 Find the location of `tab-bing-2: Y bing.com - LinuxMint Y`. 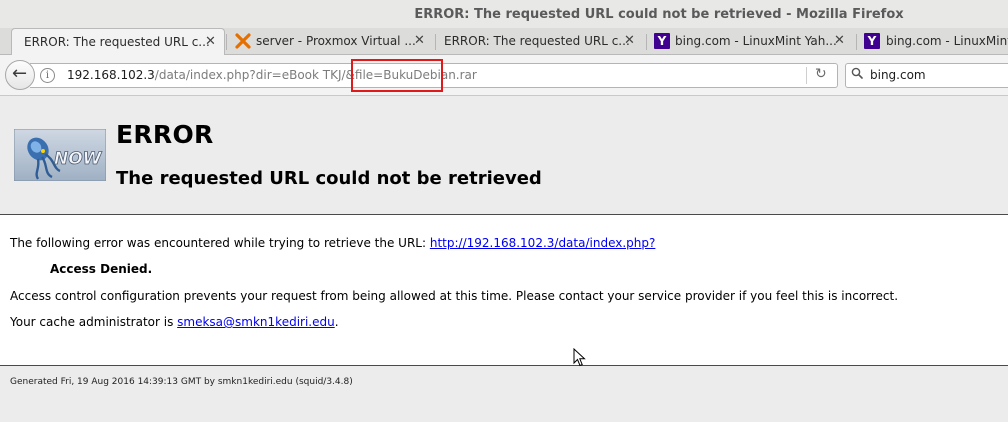

tab-bing-2: Y bing.com - LinuxMint Y is located at coordinates (932, 41).